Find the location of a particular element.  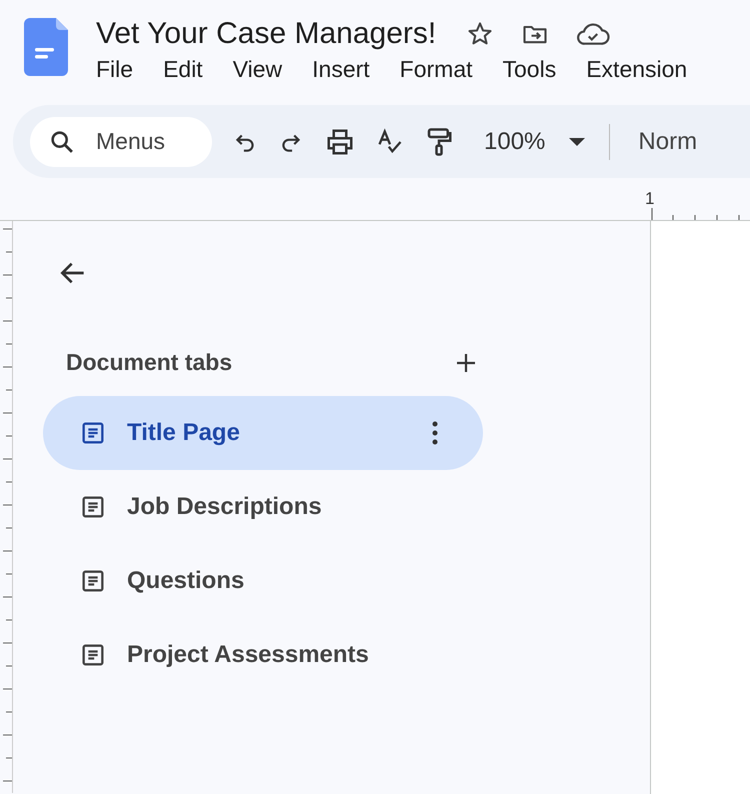

more-options-icon is located at coordinates (435, 433).